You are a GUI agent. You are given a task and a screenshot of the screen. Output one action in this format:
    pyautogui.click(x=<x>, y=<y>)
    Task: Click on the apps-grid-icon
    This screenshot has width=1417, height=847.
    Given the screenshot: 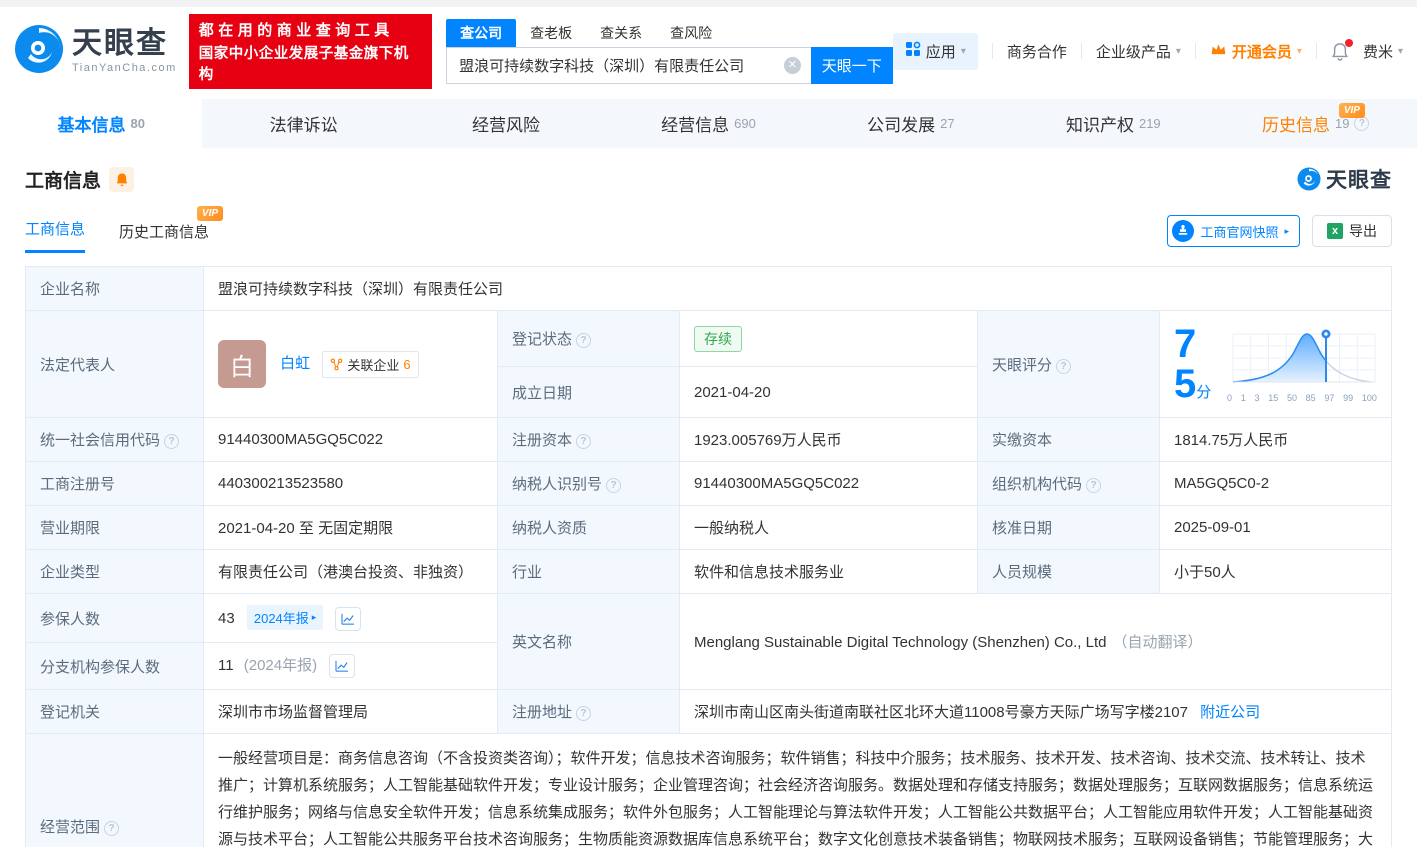 What is the action you would take?
    pyautogui.click(x=913, y=51)
    